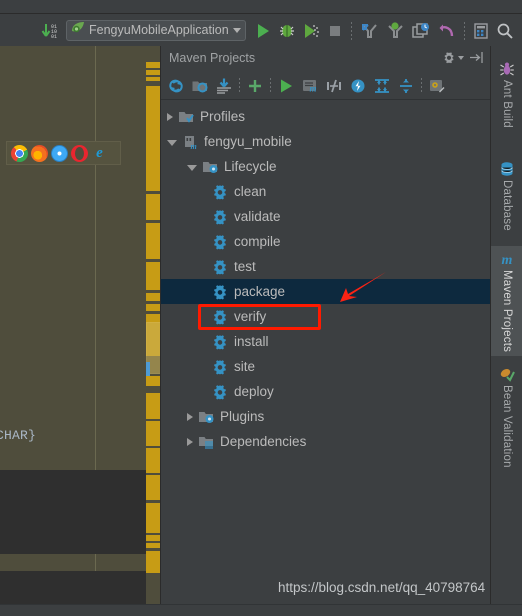  I want to click on tree-label: compile, so click(257, 241).